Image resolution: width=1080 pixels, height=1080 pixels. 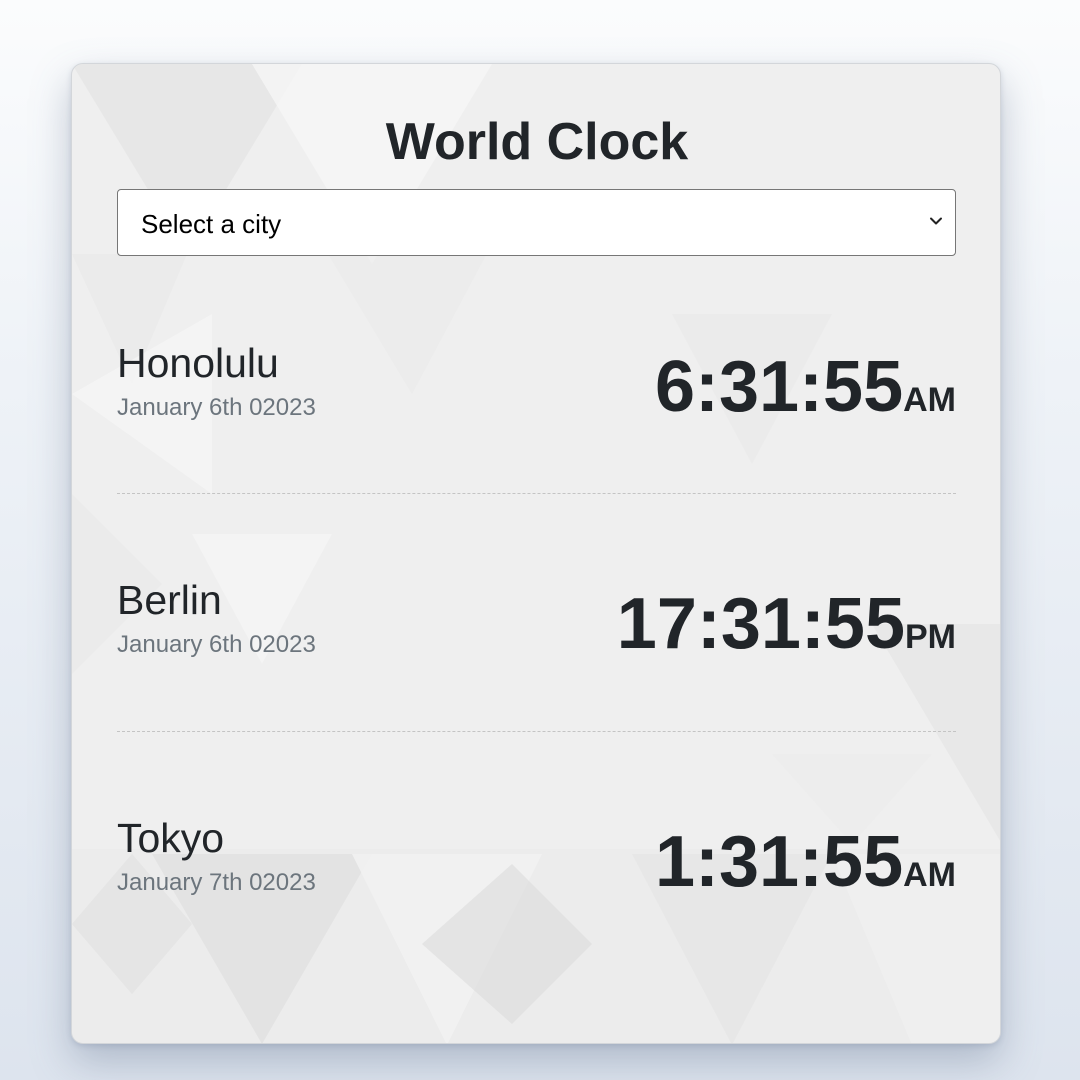 What do you see at coordinates (211, 224) in the screenshot?
I see `city-select-value: Select a city` at bounding box center [211, 224].